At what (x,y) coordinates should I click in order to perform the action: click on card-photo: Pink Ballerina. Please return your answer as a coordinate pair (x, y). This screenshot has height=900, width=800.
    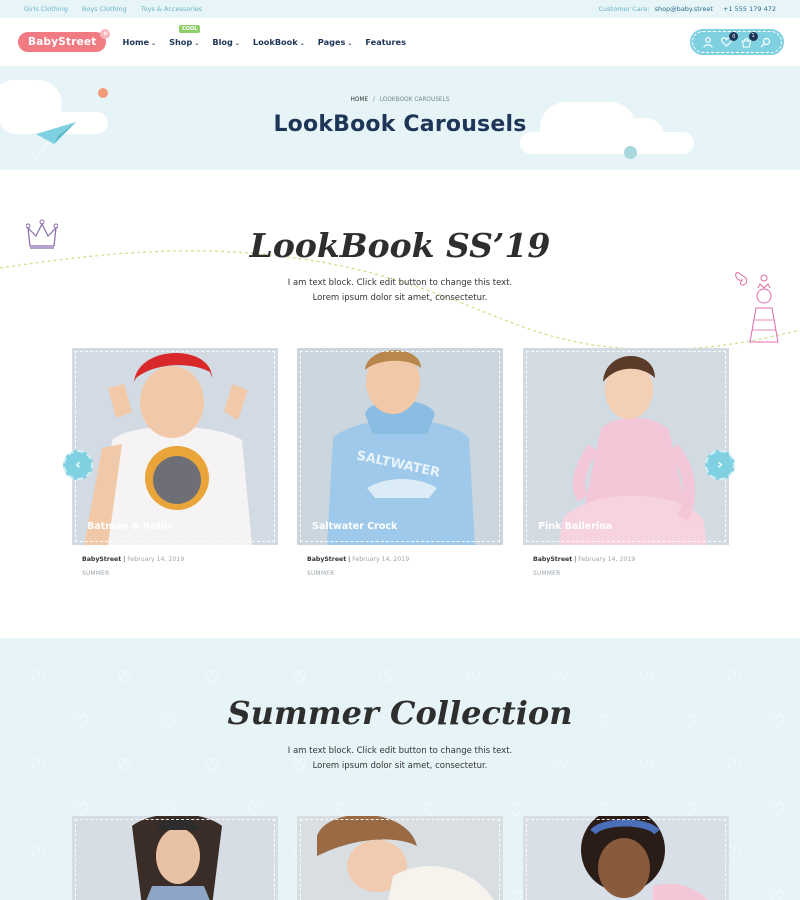
    Looking at the image, I should click on (626, 446).